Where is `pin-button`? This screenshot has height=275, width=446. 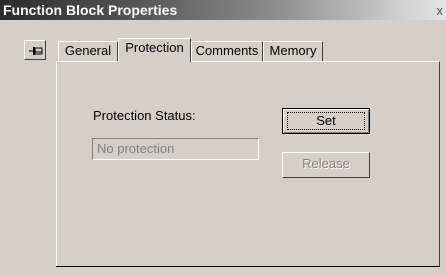
pin-button is located at coordinates (35, 50).